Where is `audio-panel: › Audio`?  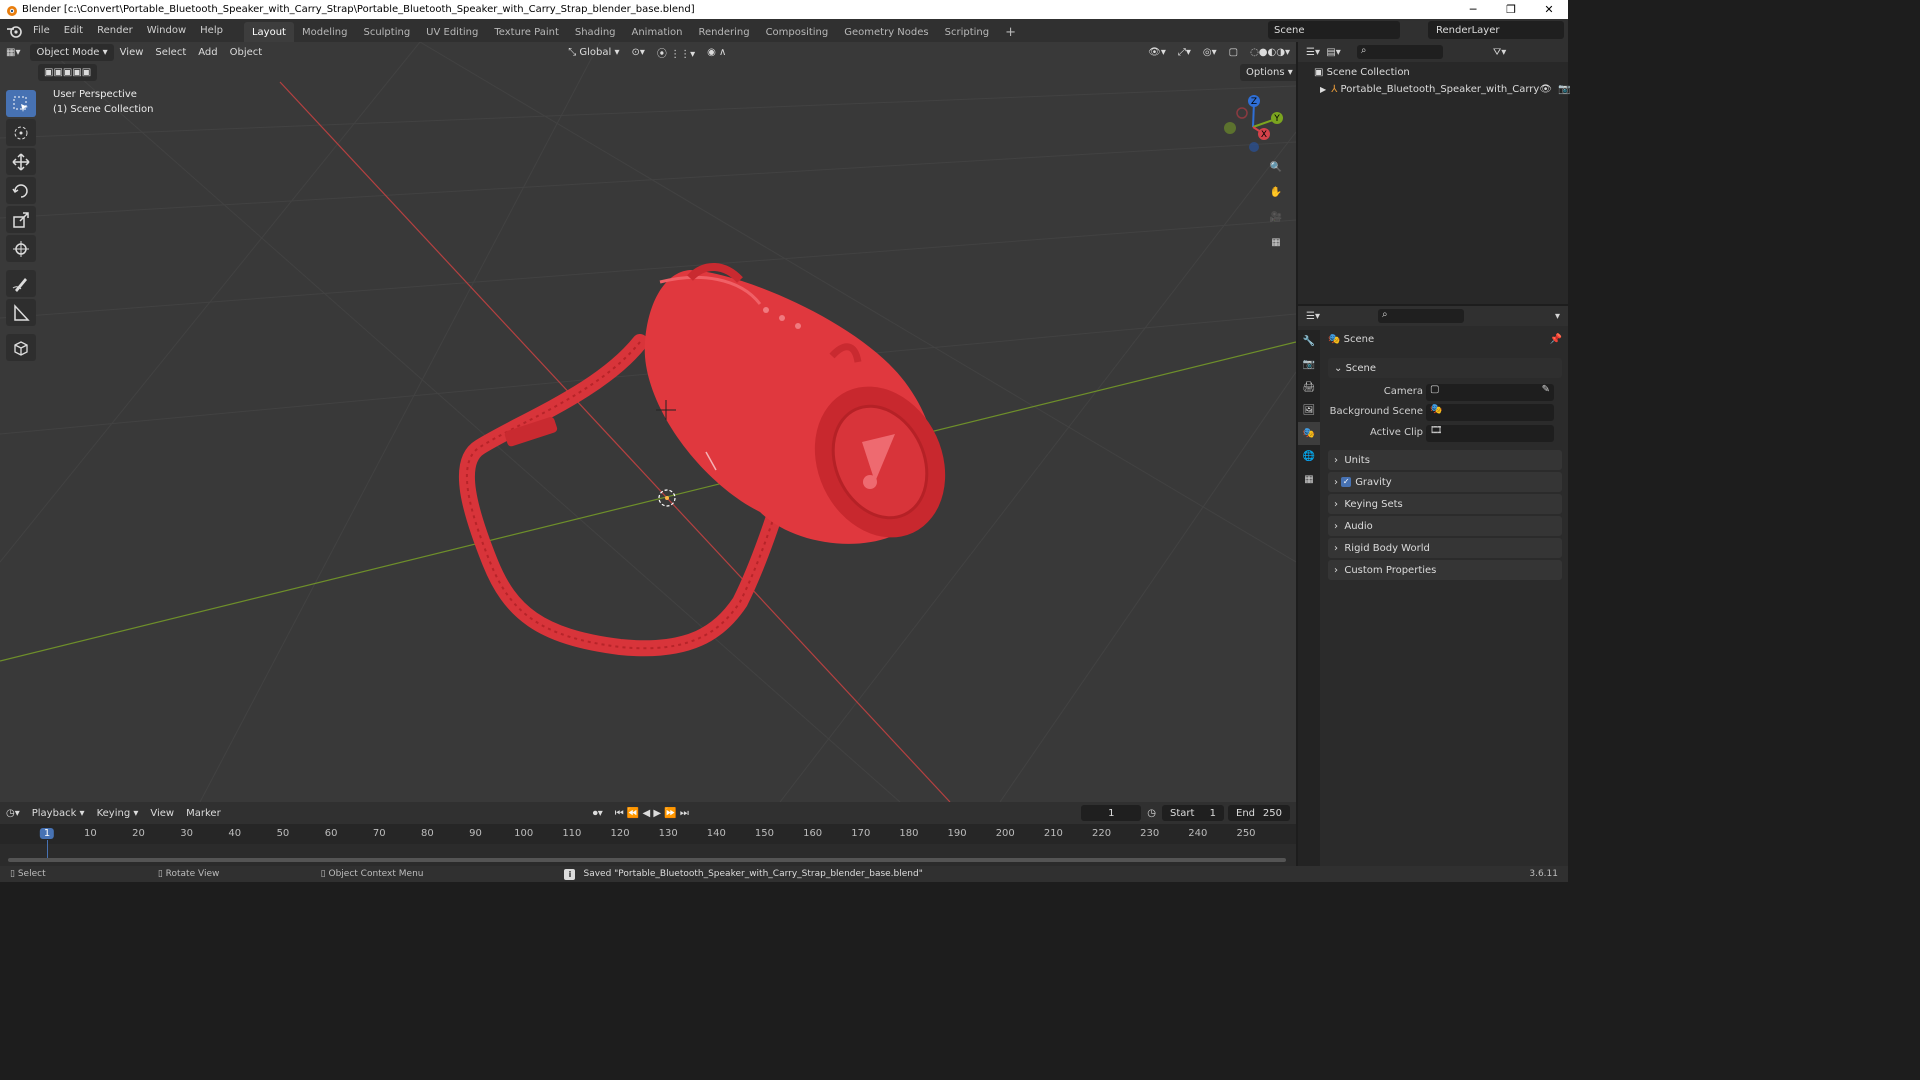
audio-panel: › Audio is located at coordinates (1445, 526).